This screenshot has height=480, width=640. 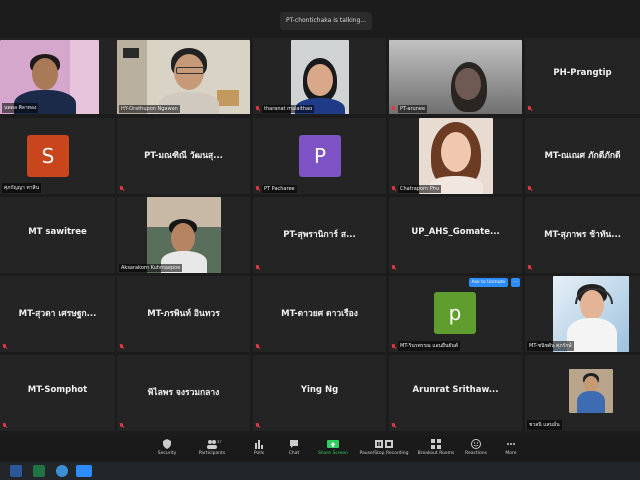 I want to click on participant-tile: tharanat malaithao, so click(x=319, y=76).